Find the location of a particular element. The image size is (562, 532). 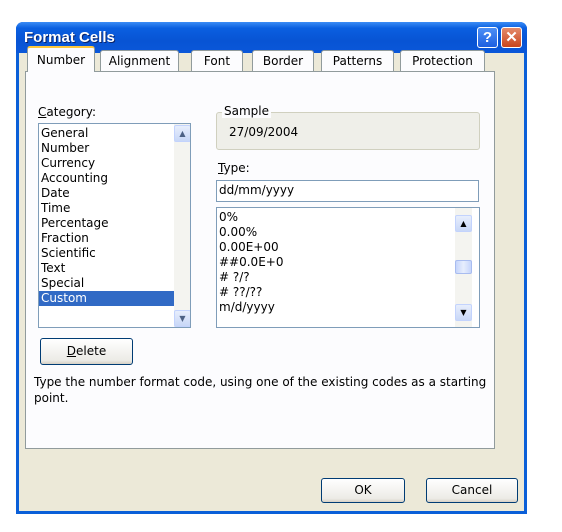

type-format-item: 0.00E+00 is located at coordinates (335, 247).